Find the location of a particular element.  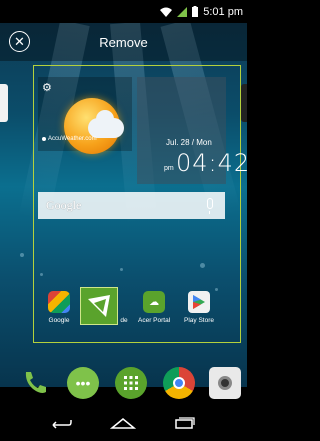

app-label: Play Store is located at coordinates (199, 320).